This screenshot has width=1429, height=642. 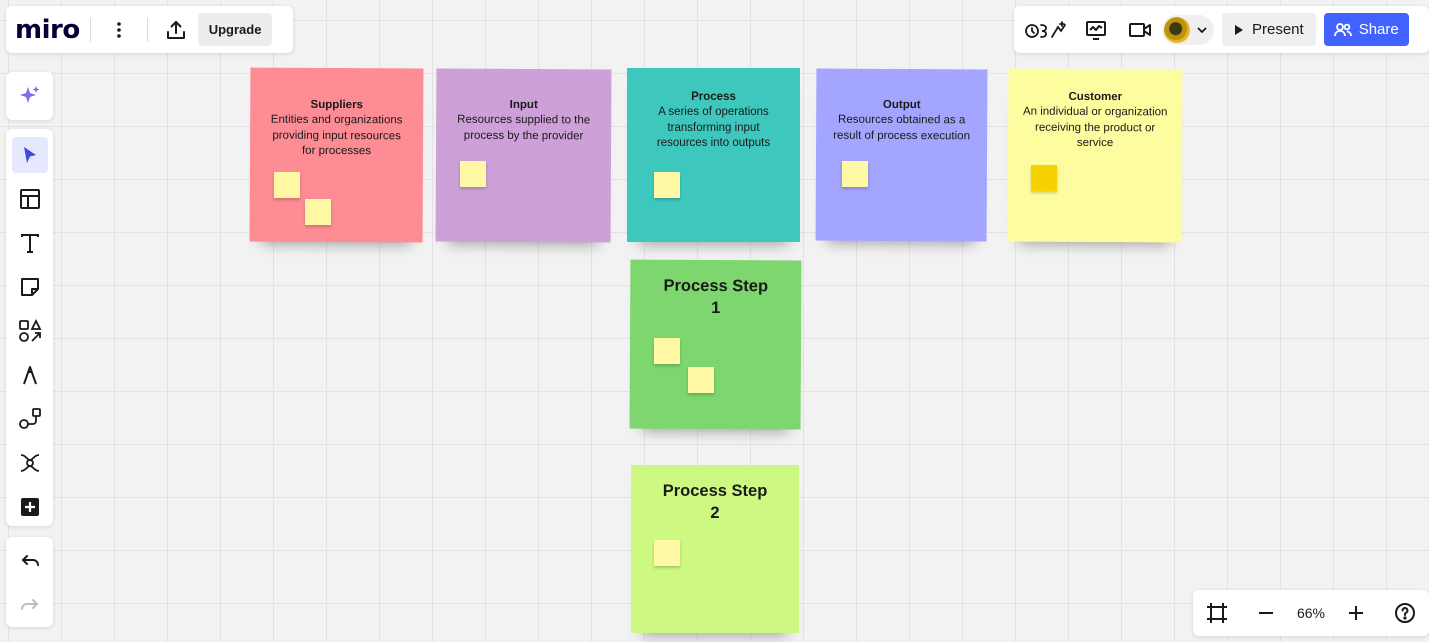 What do you see at coordinates (30, 375) in the screenshot?
I see `pen-icon` at bounding box center [30, 375].